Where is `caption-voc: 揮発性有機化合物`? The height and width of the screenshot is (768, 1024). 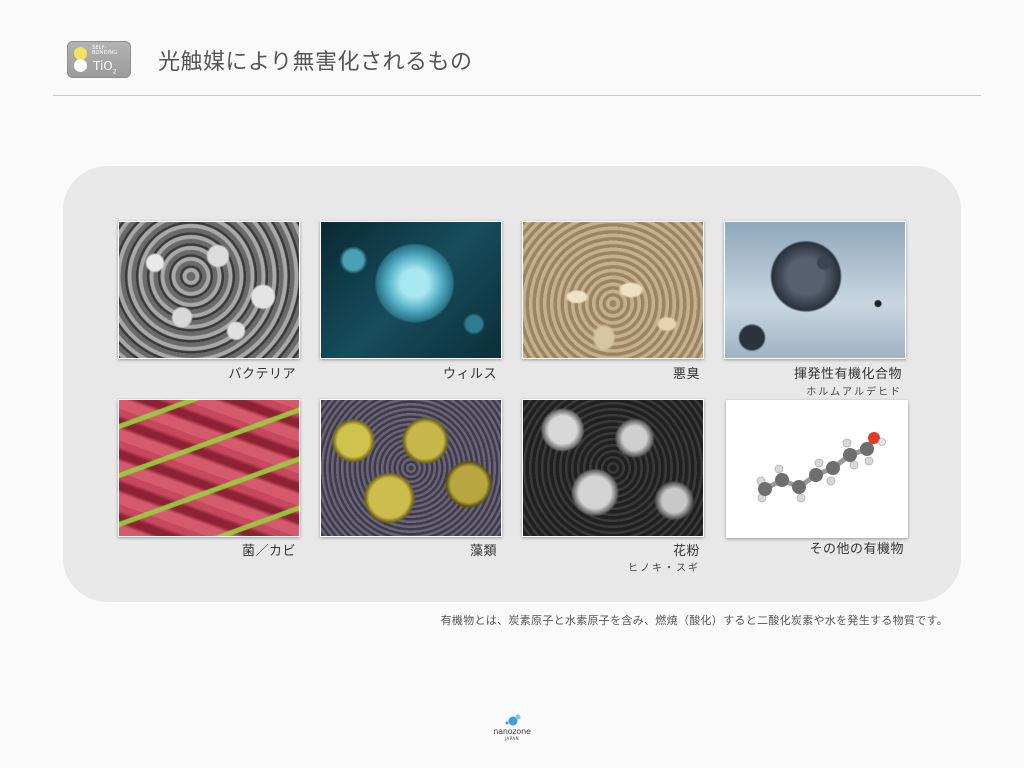 caption-voc: 揮発性有機化合物 is located at coordinates (847, 374).